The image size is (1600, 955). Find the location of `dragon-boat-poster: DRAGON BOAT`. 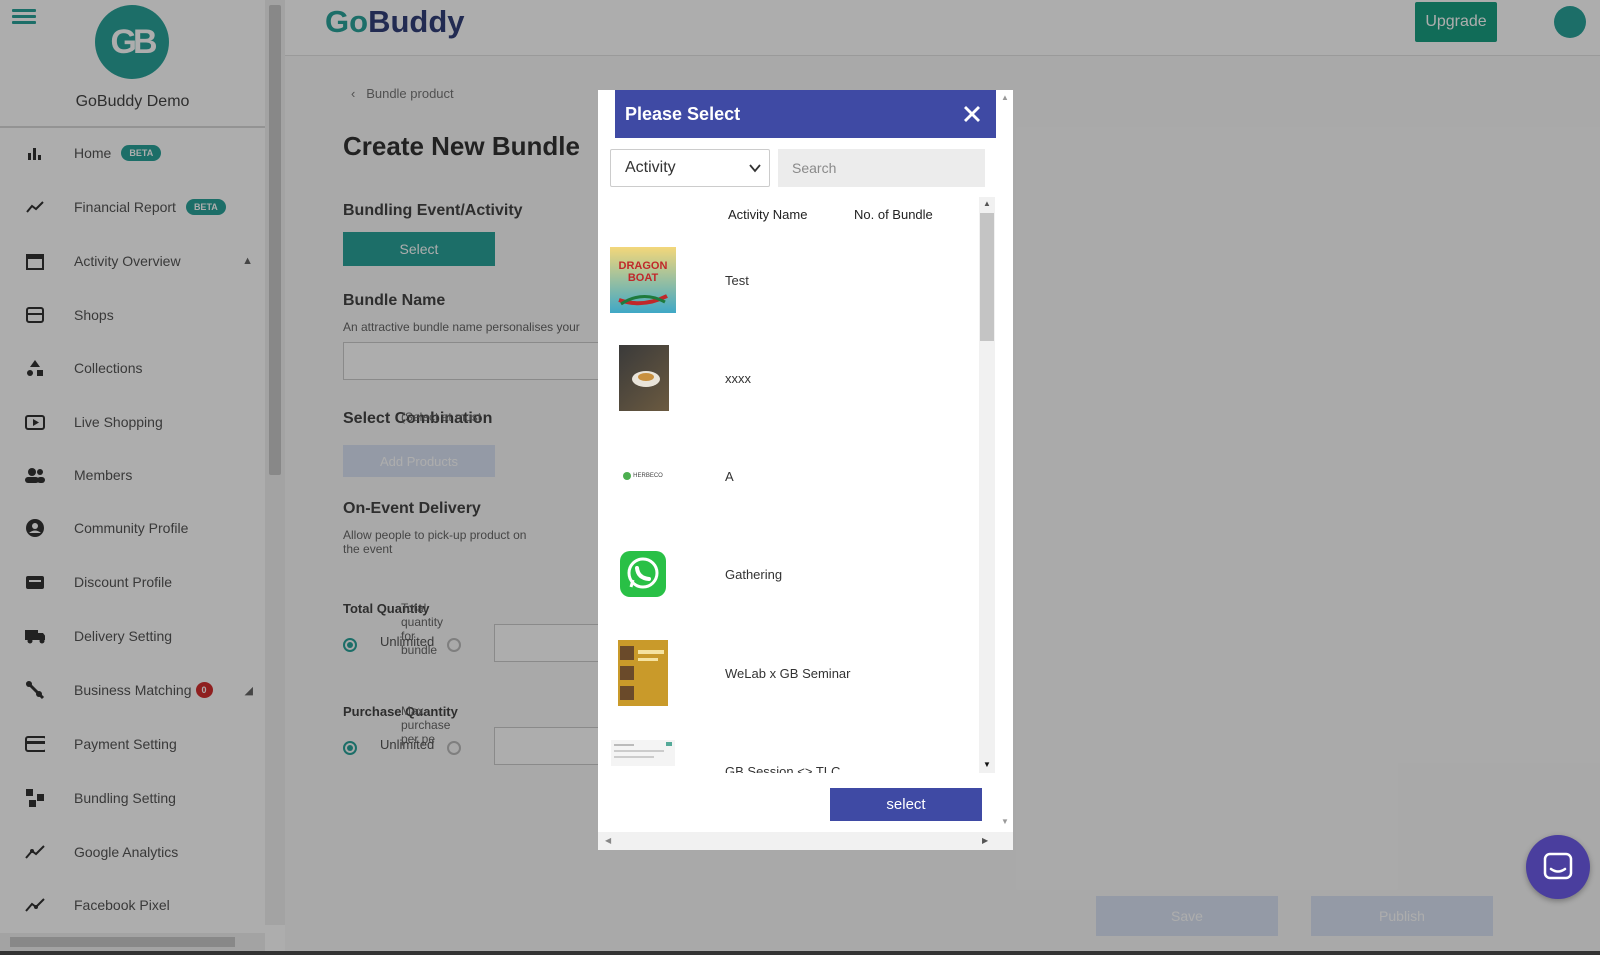

dragon-boat-poster: DRAGON BOAT is located at coordinates (643, 280).